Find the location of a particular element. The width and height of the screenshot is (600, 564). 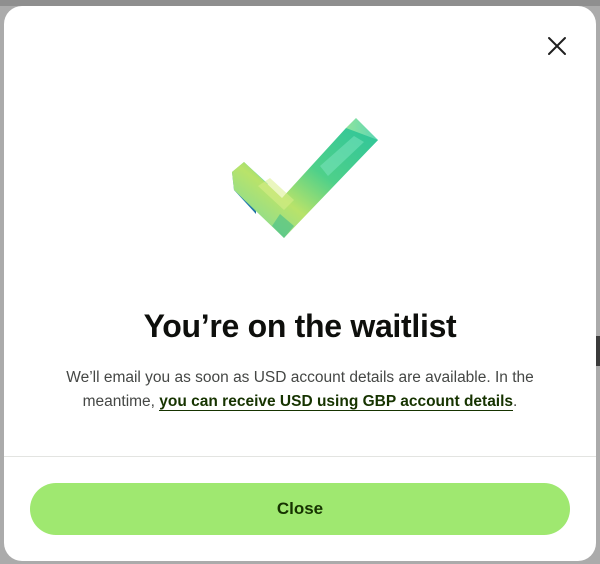

close-icon is located at coordinates (557, 46).